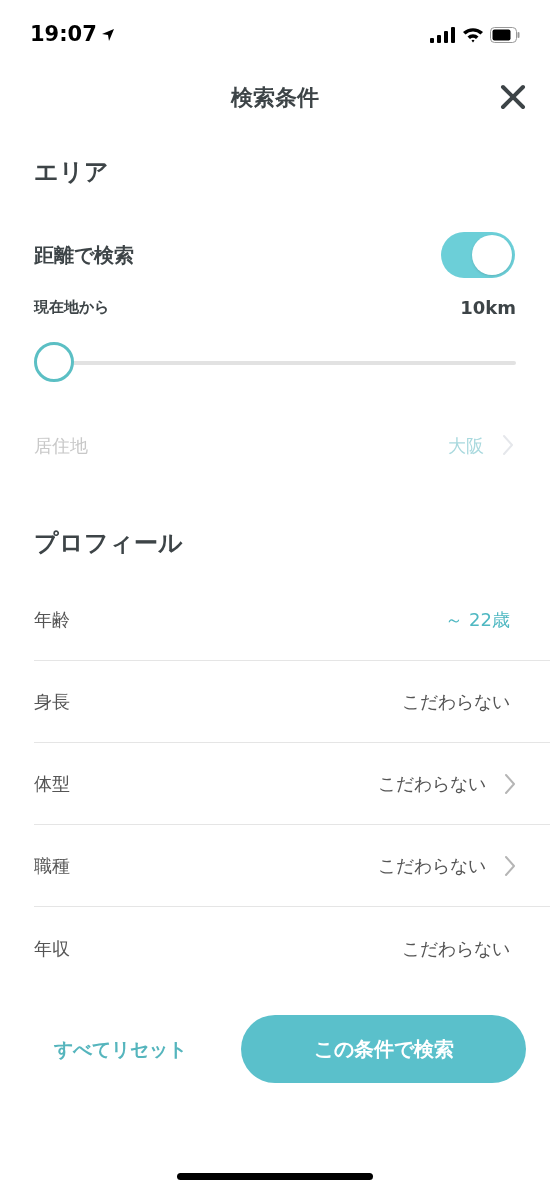 The width and height of the screenshot is (550, 1190). What do you see at coordinates (292, 784) in the screenshot?
I see `list-row: 体型 こだわらない` at bounding box center [292, 784].